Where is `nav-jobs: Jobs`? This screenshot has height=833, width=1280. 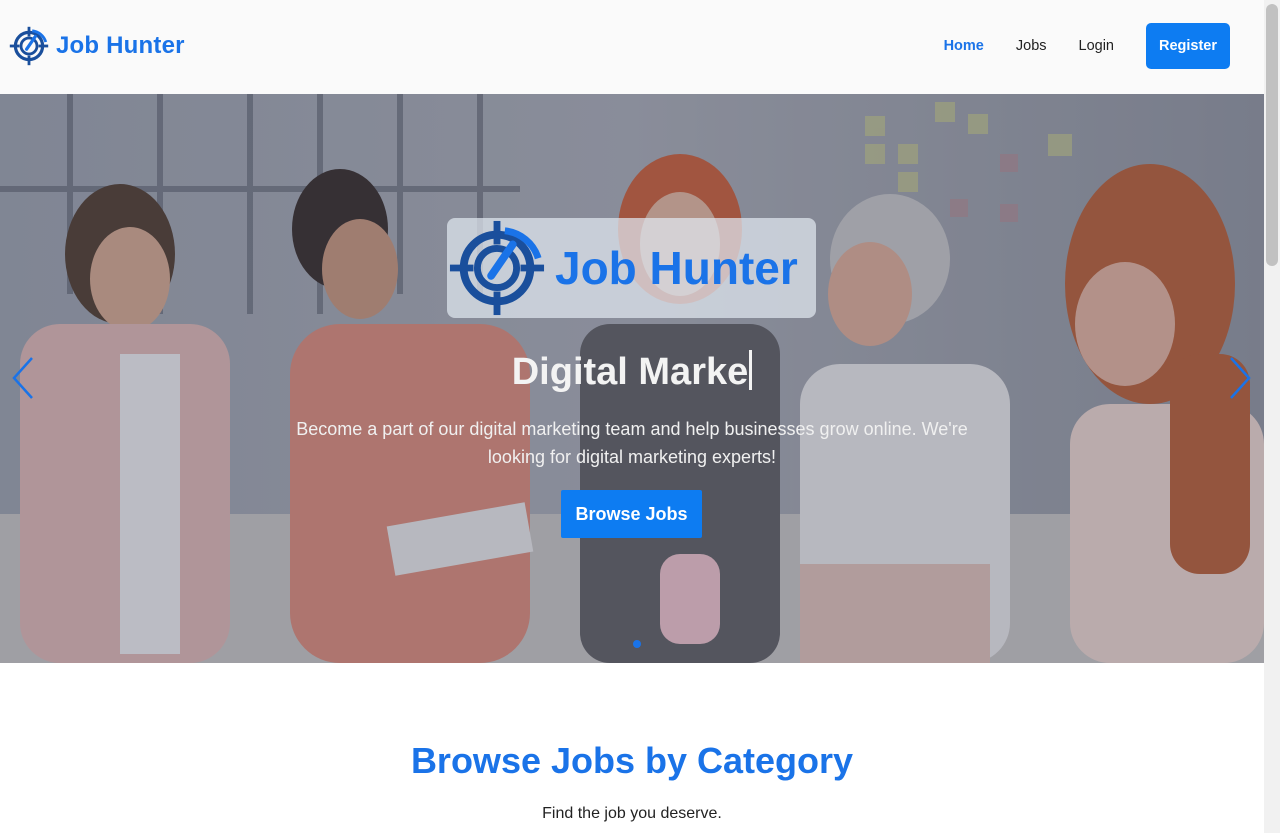
nav-jobs: Jobs is located at coordinates (1031, 46).